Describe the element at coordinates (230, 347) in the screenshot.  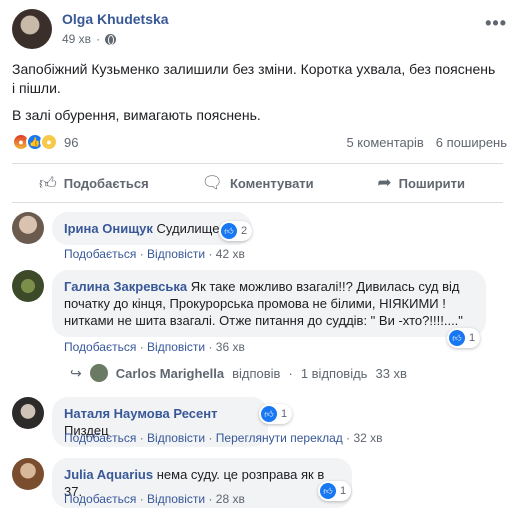
I see `comment-time: 36 хв` at that location.